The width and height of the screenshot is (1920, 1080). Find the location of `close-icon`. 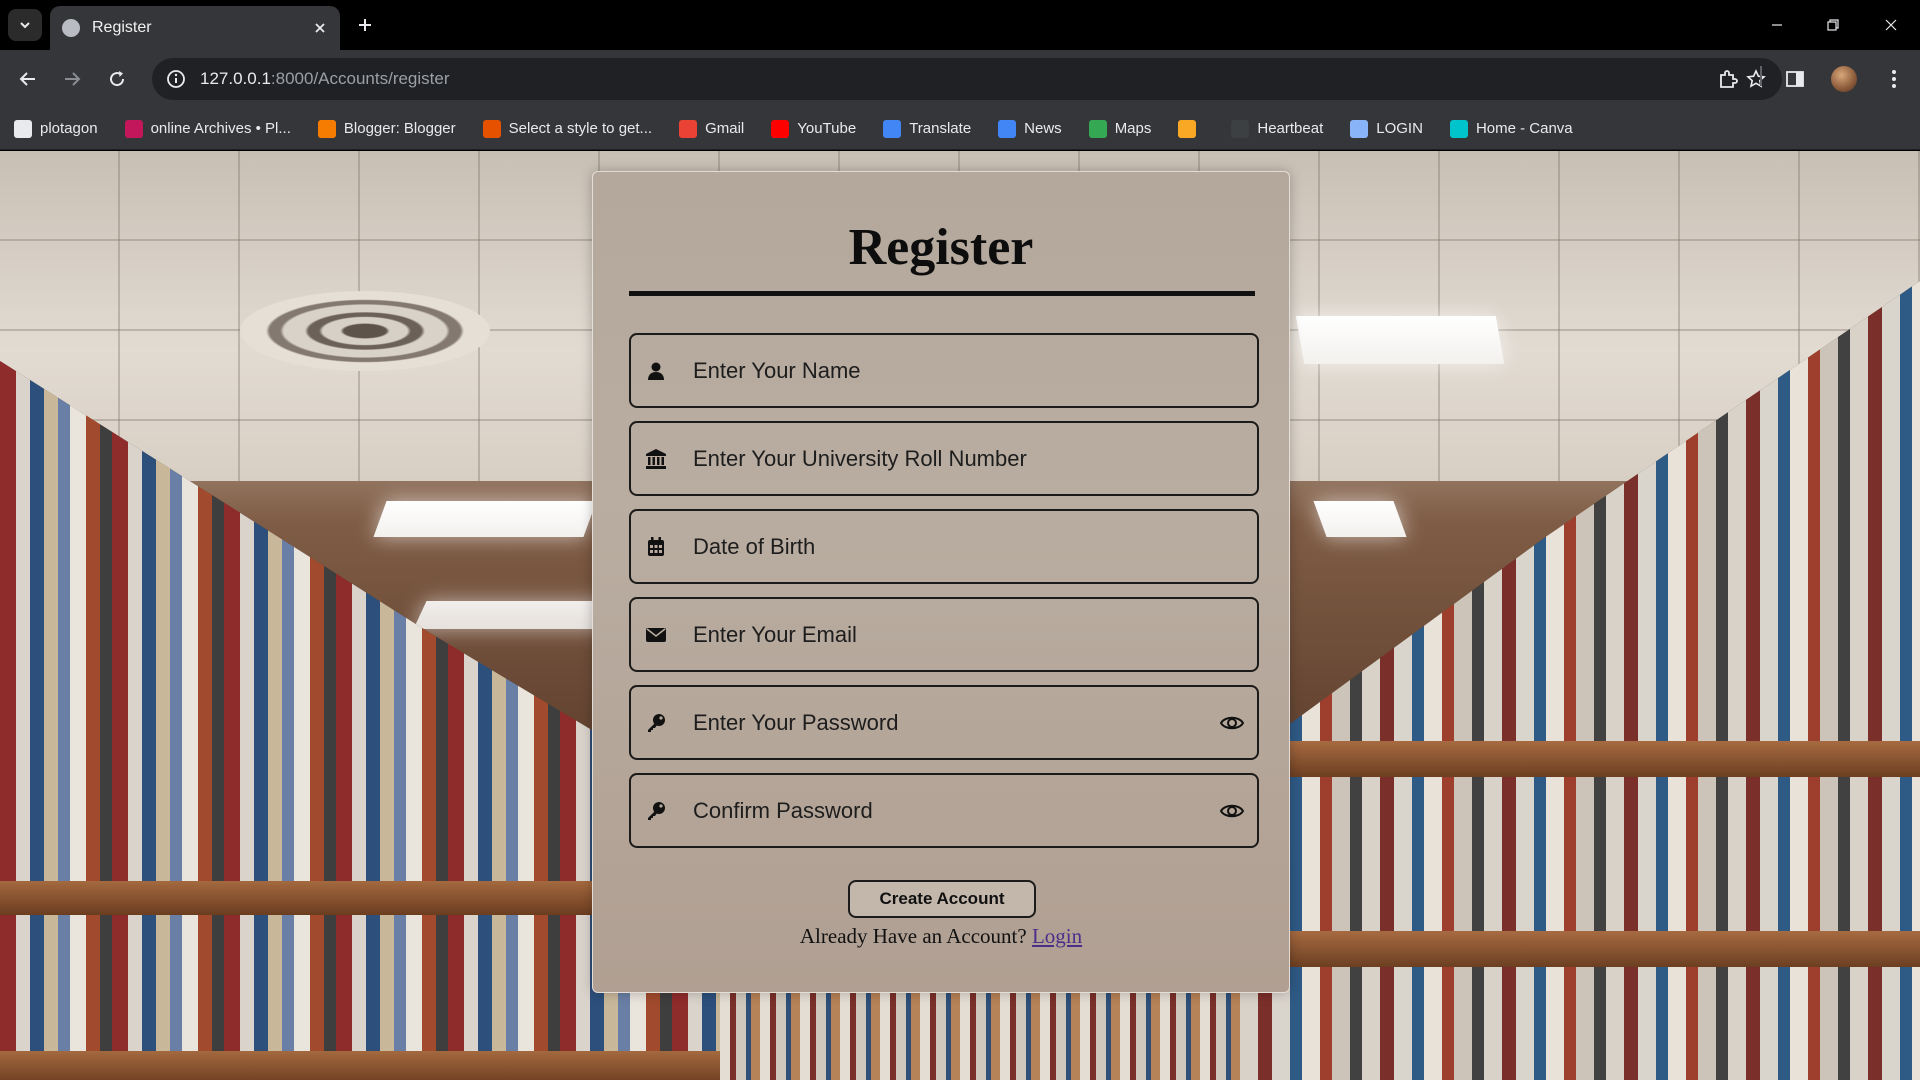

close-icon is located at coordinates (1891, 25).